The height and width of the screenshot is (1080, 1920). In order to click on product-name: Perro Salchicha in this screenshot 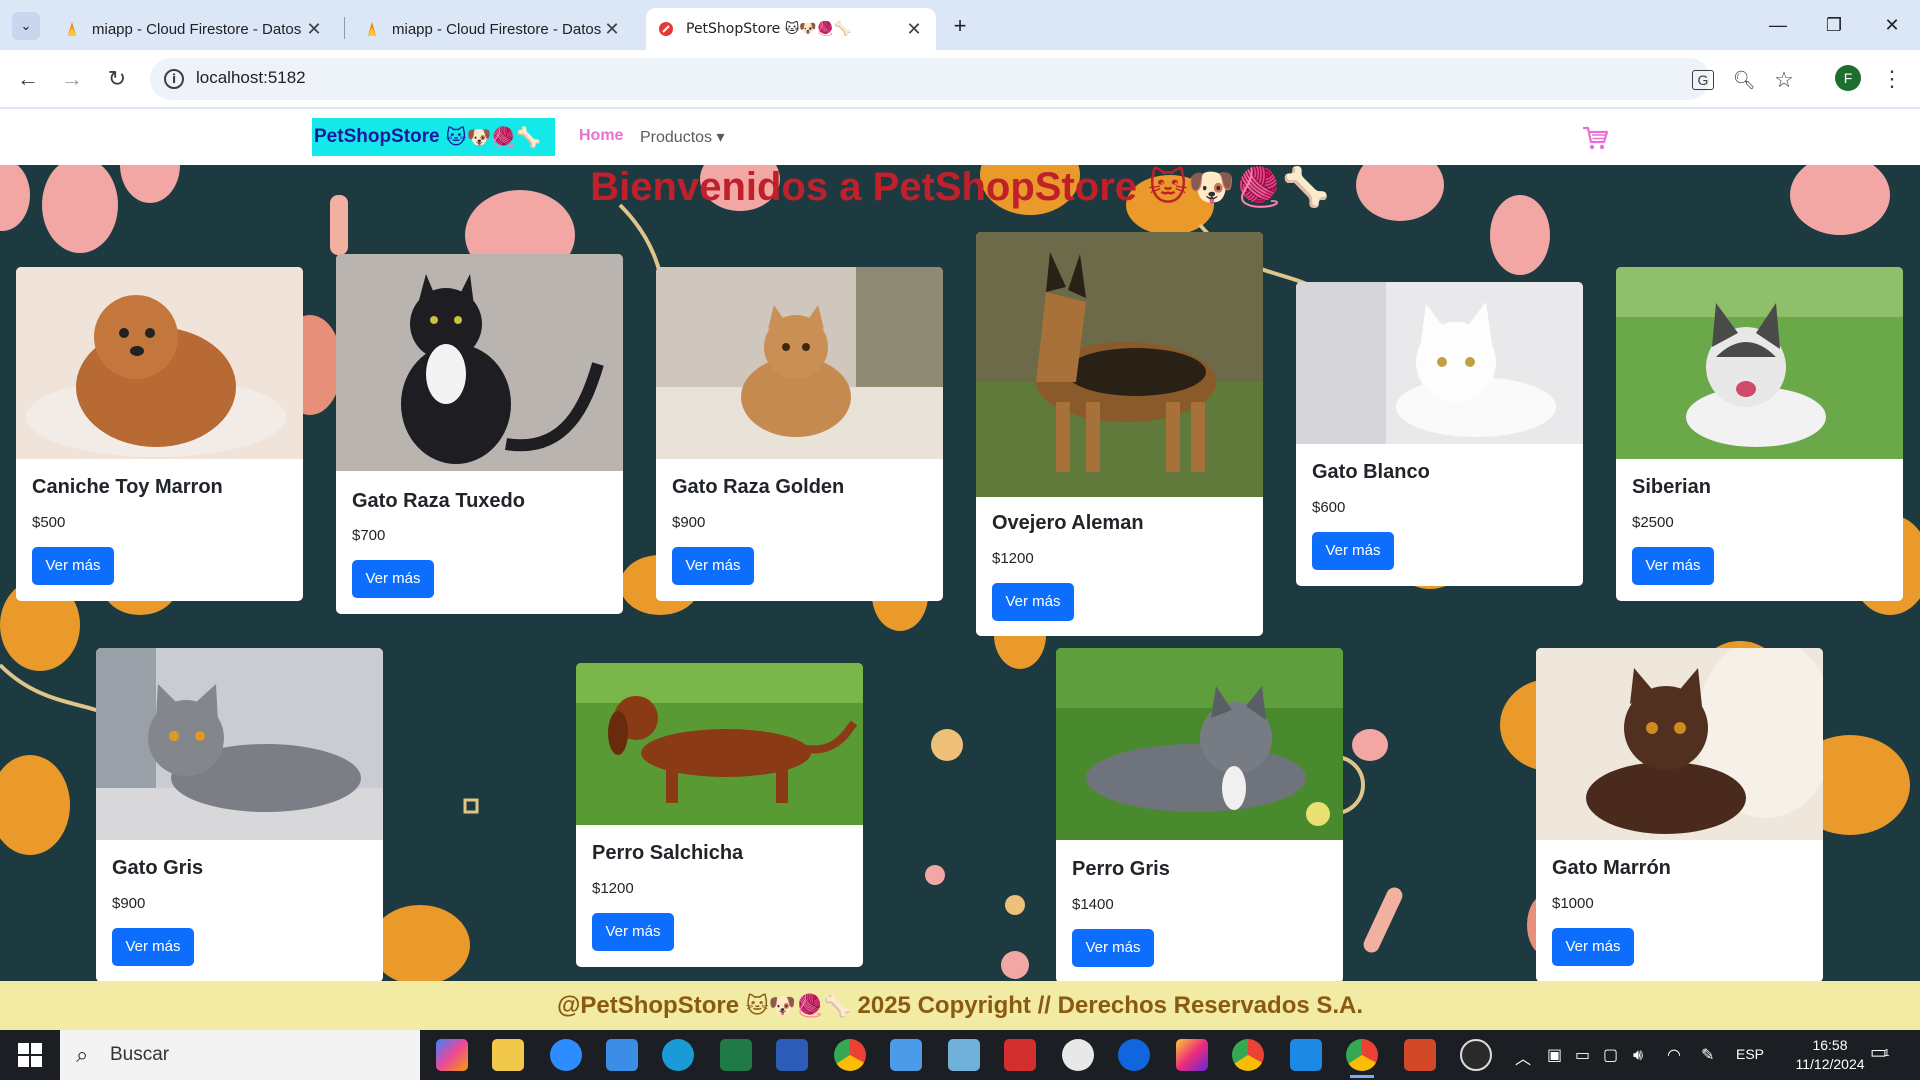, I will do `click(668, 853)`.